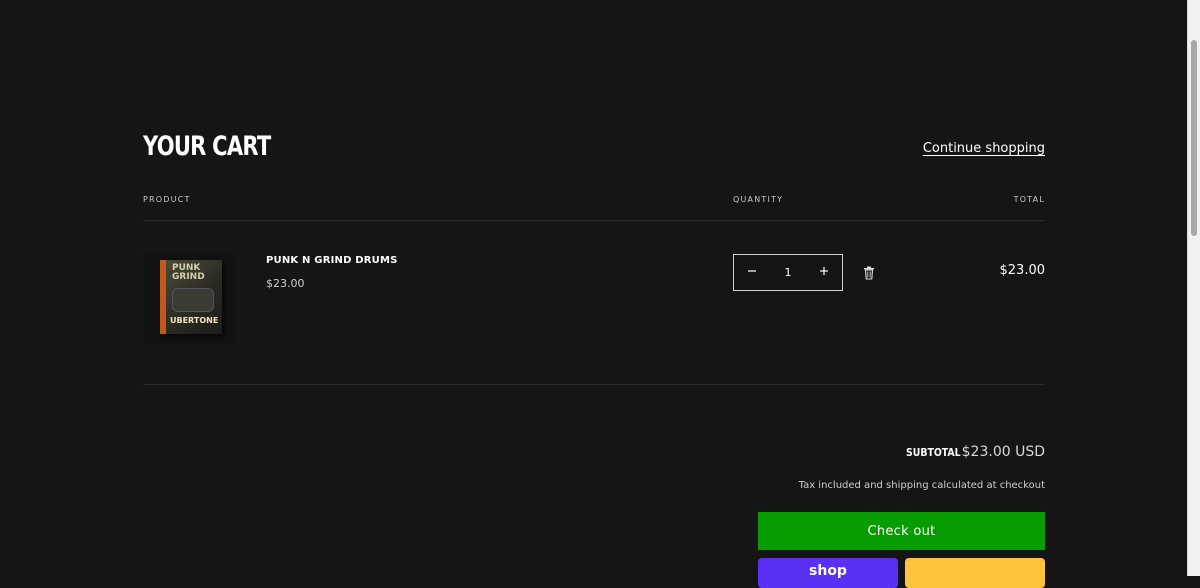  I want to click on drum-kit-graphic, so click(193, 300).